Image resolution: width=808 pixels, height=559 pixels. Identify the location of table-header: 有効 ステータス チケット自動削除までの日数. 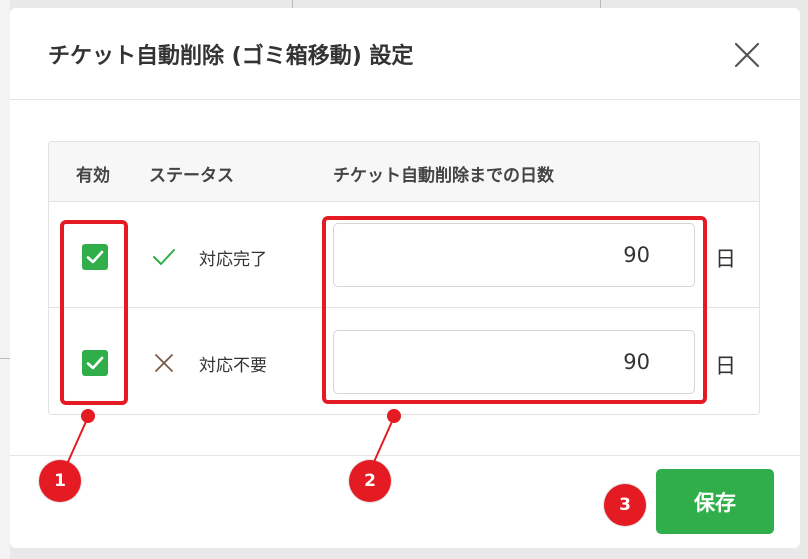
(404, 172).